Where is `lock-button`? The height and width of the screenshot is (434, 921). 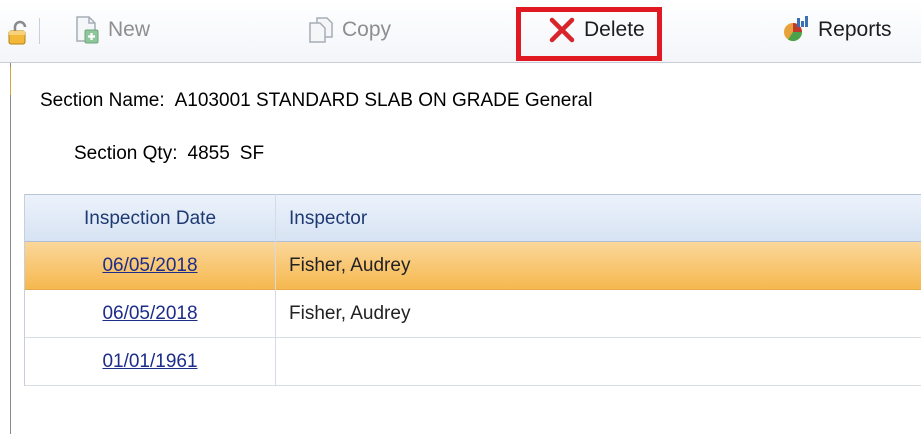
lock-button is located at coordinates (19, 33).